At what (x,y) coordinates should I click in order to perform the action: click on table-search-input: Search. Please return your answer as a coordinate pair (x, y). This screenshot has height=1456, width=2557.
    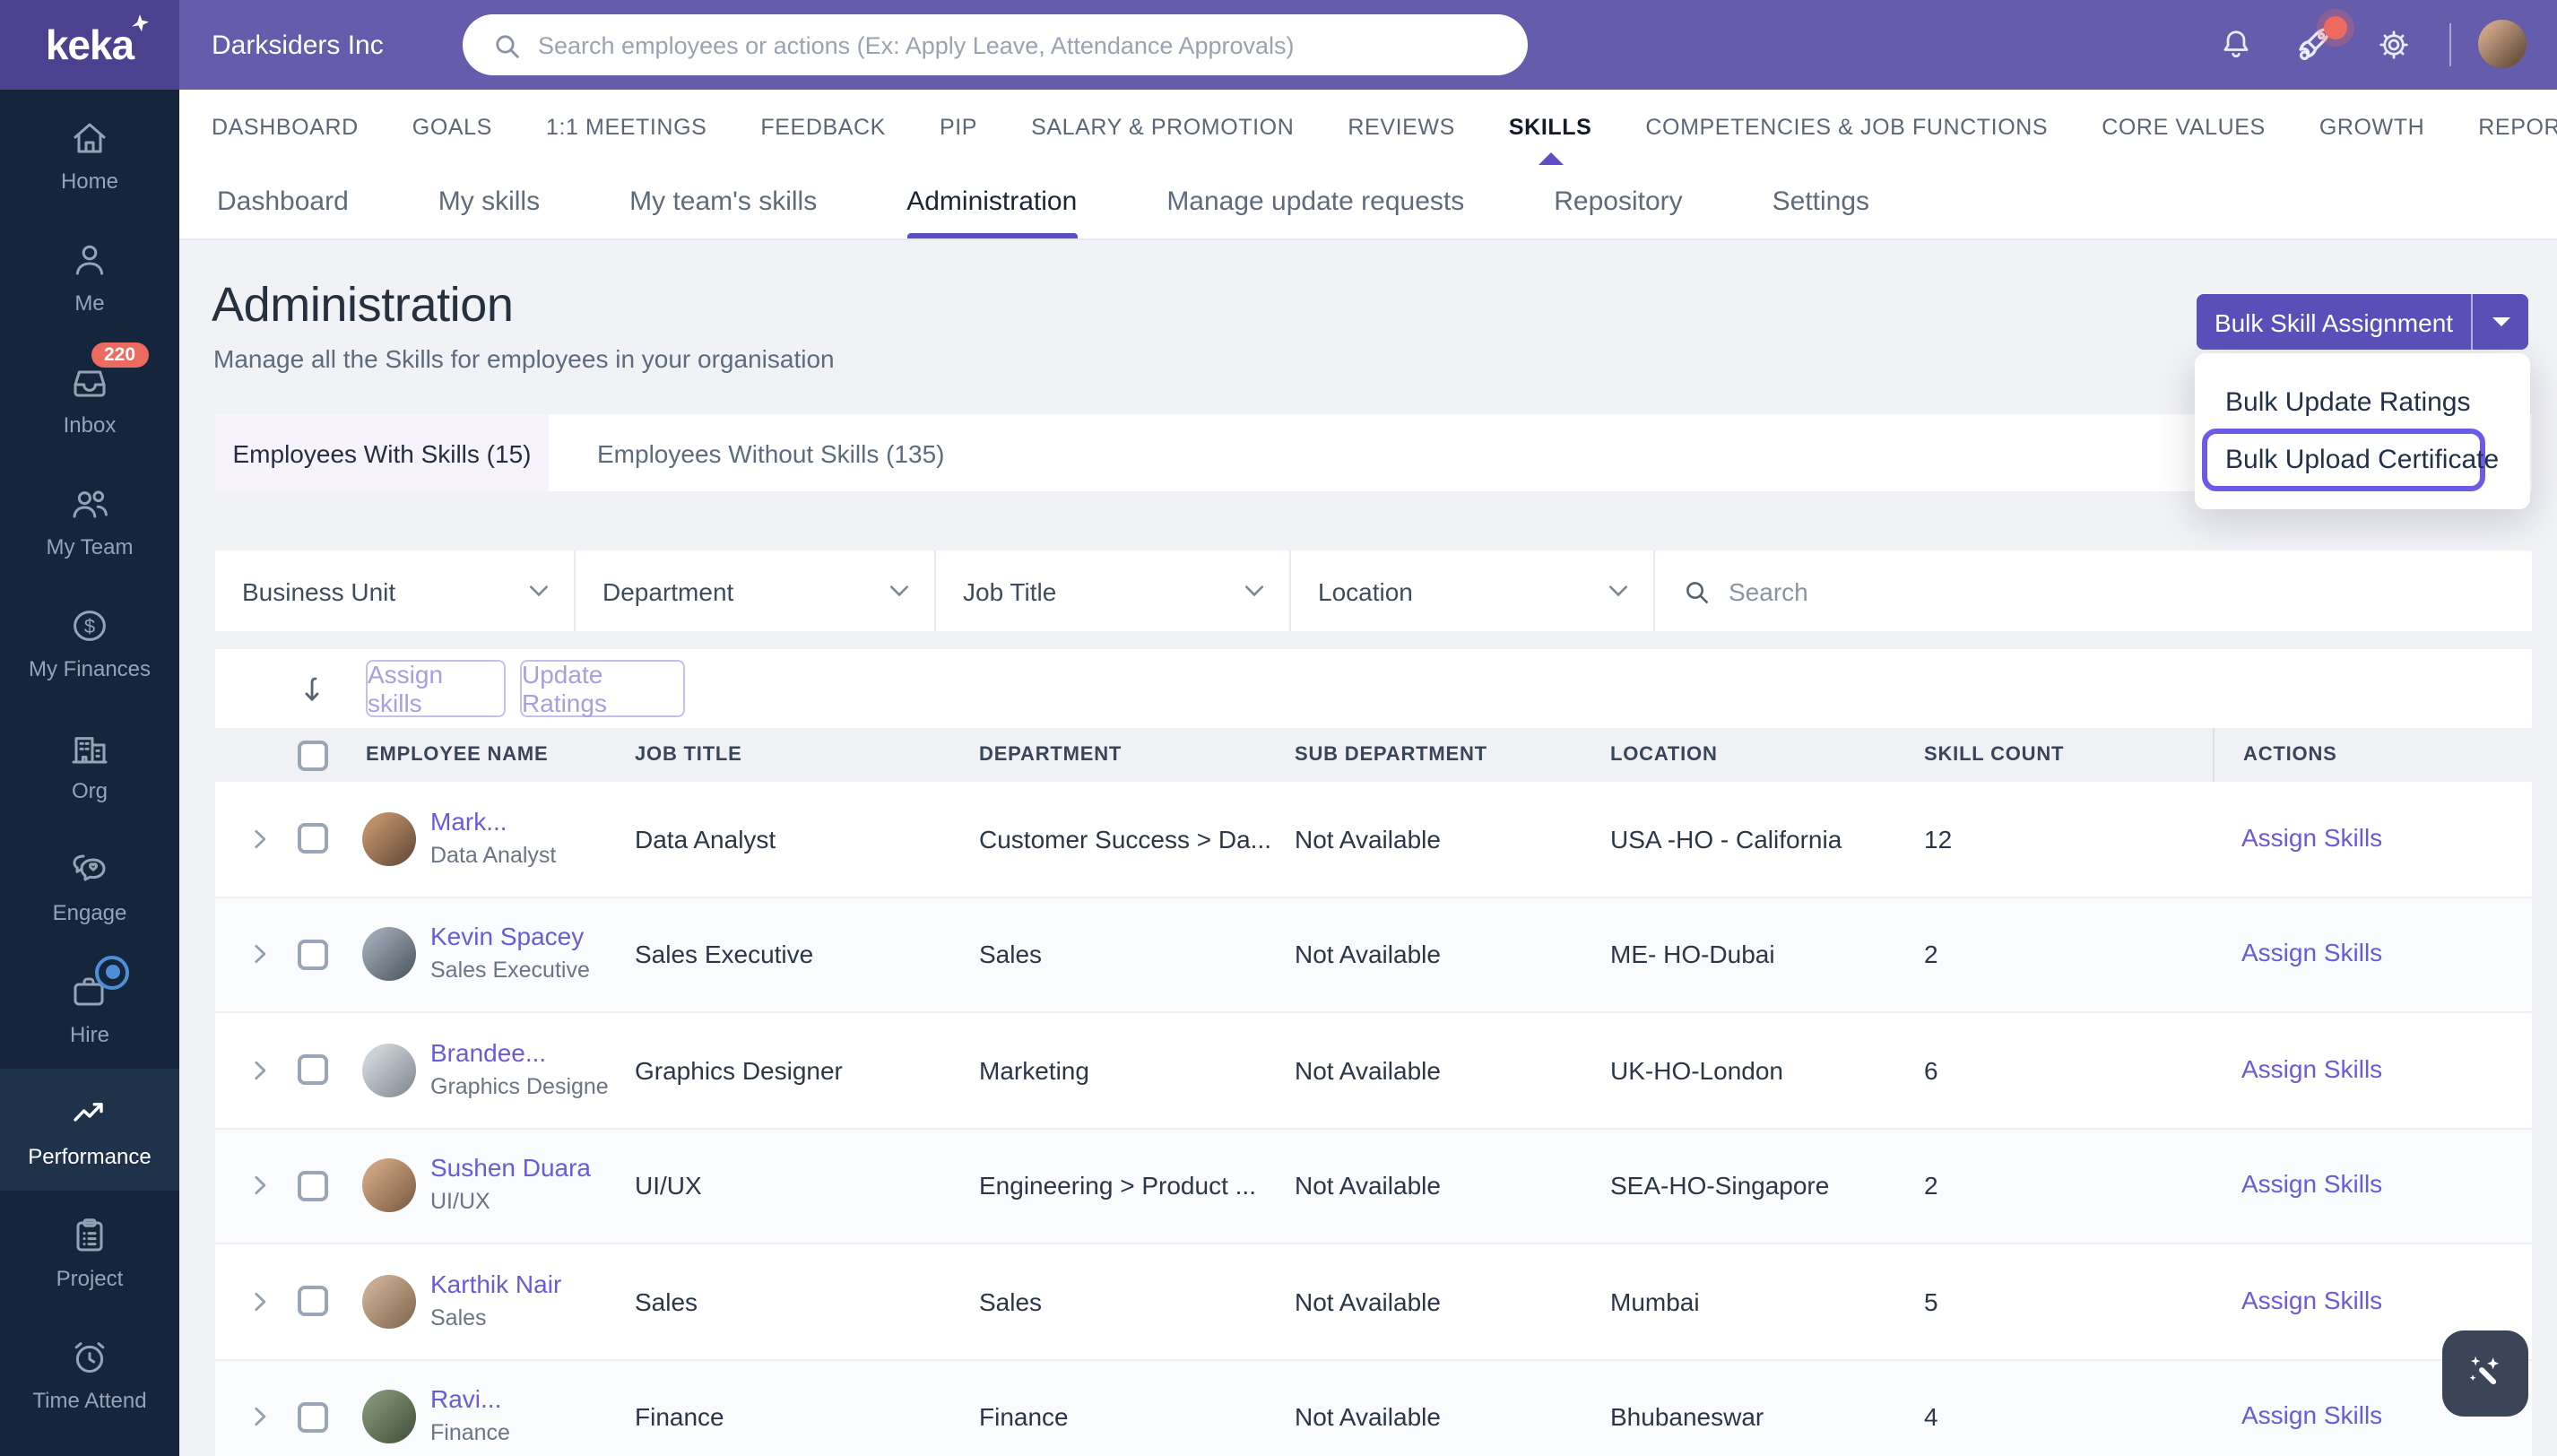
    Looking at the image, I should click on (2093, 590).